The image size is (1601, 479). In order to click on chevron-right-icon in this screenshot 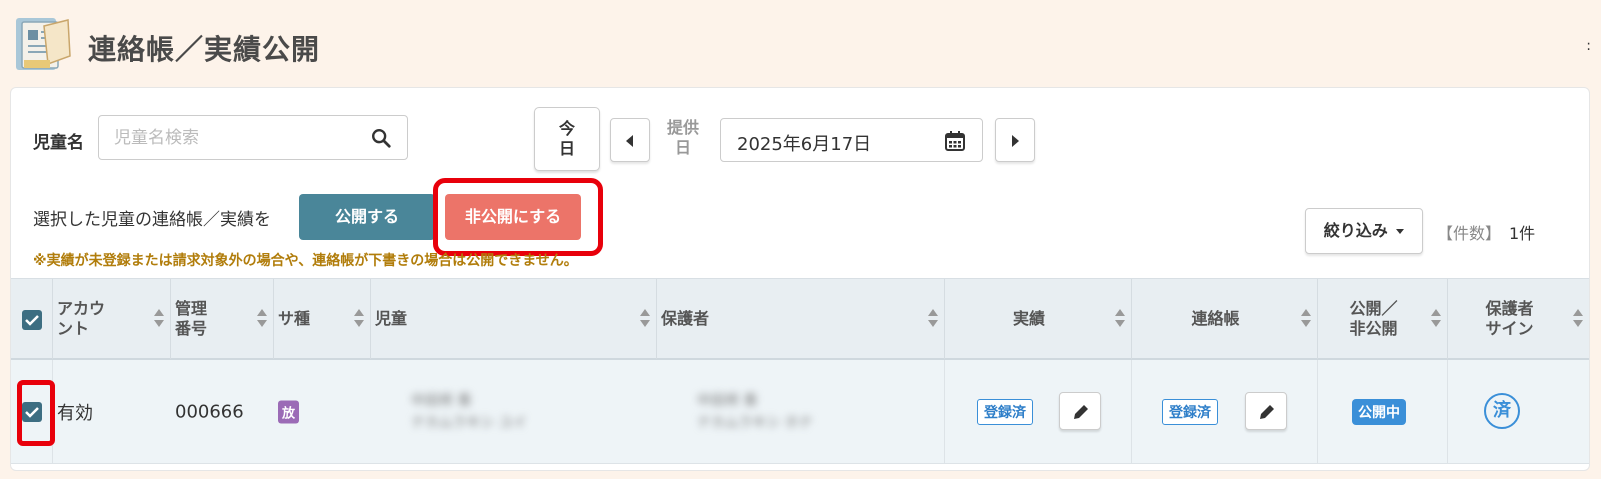, I will do `click(1015, 141)`.